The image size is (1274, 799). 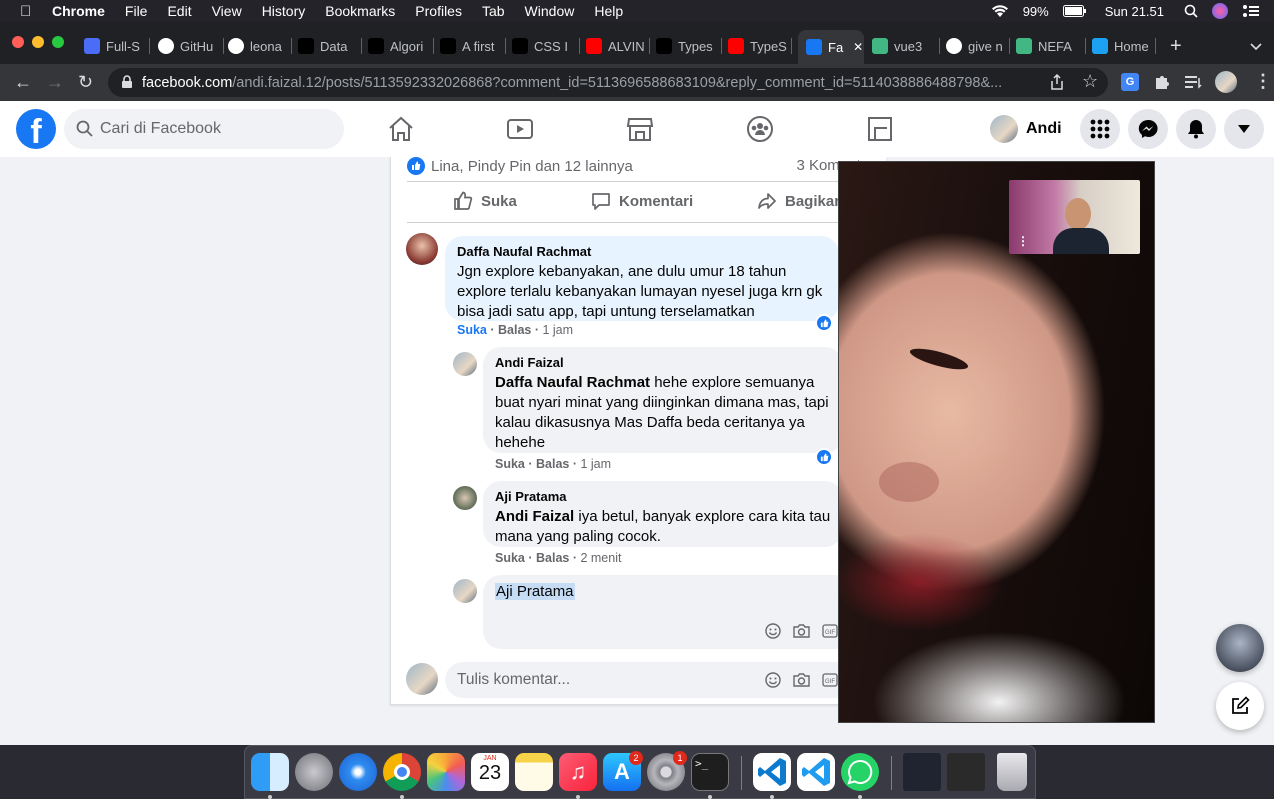 I want to click on zoom-window-button, so click(x=58, y=42).